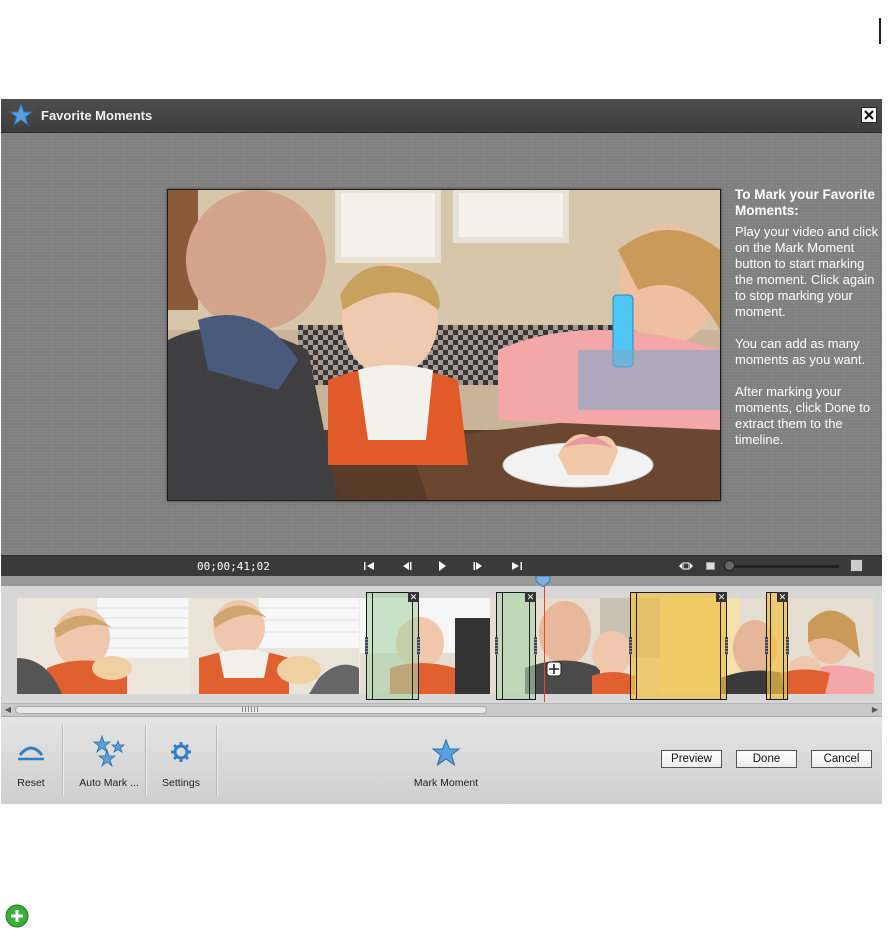  Describe the element at coordinates (766, 759) in the screenshot. I see `done-button: Done` at that location.